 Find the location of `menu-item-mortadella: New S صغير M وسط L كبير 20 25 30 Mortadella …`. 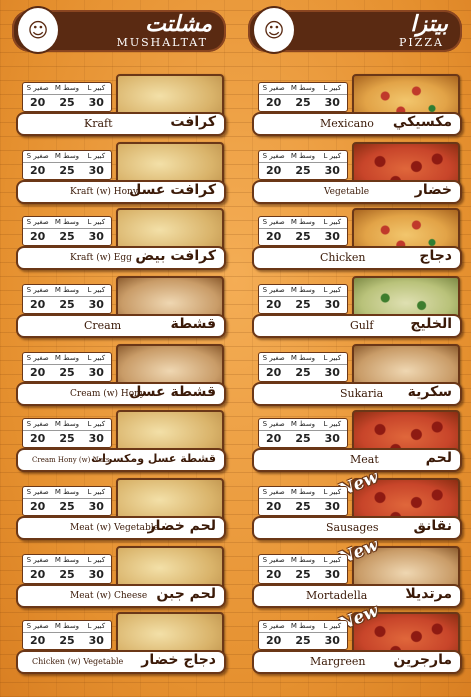

menu-item-mortadella: New S صغير M وسط L كبير 20 25 30 Mortadella … is located at coordinates (353, 572).